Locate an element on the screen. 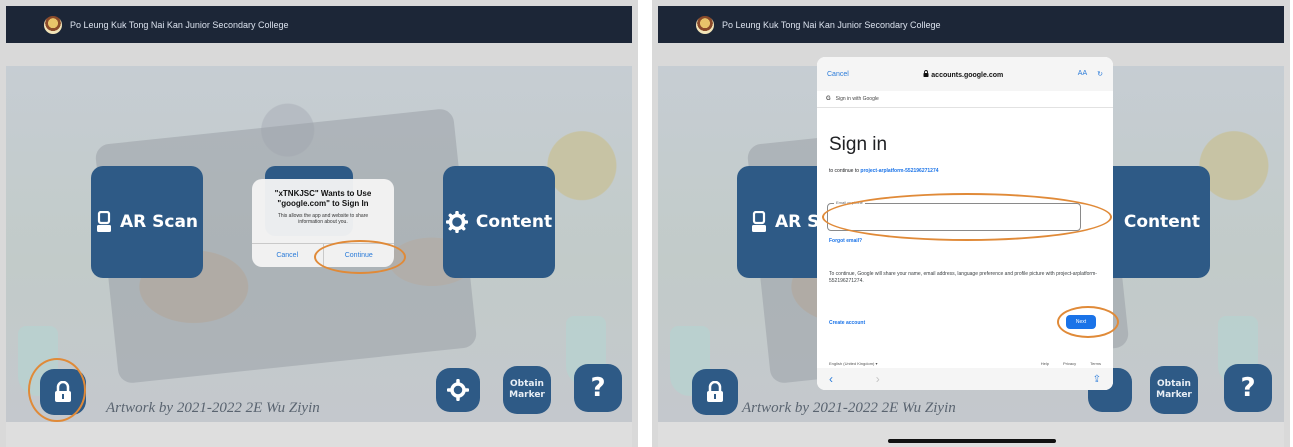  subtitle-prefix: to continue to is located at coordinates (844, 171).